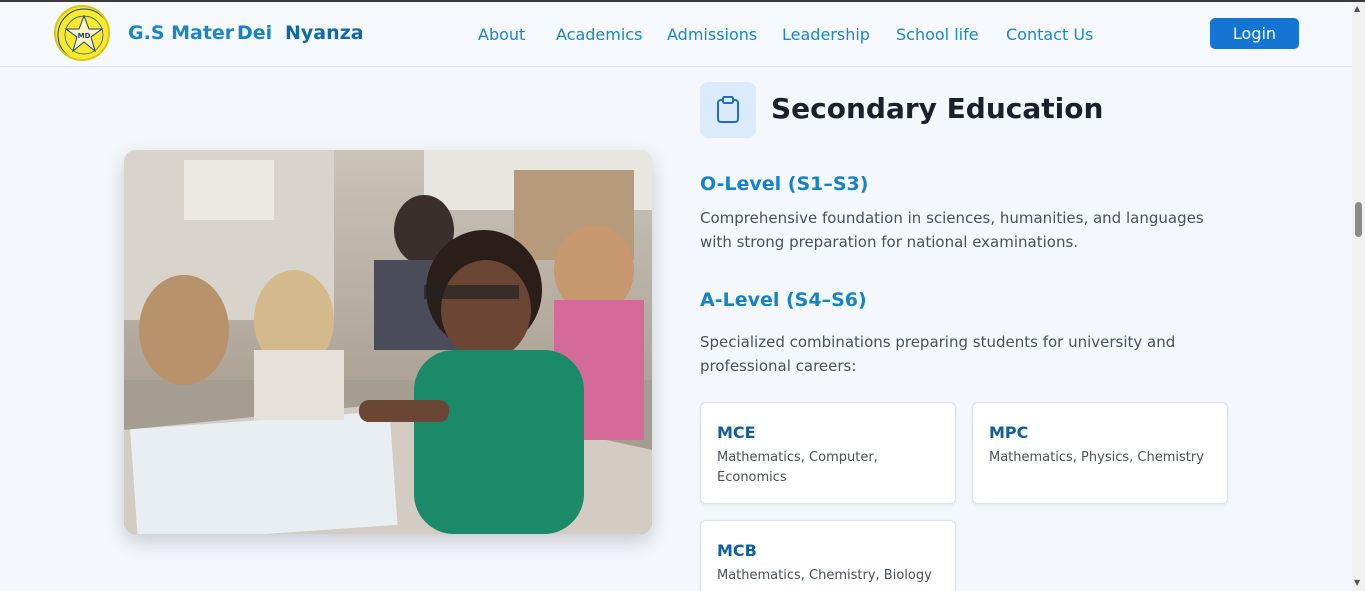  Describe the element at coordinates (712, 34) in the screenshot. I see `nav-admissions: Admissions` at that location.